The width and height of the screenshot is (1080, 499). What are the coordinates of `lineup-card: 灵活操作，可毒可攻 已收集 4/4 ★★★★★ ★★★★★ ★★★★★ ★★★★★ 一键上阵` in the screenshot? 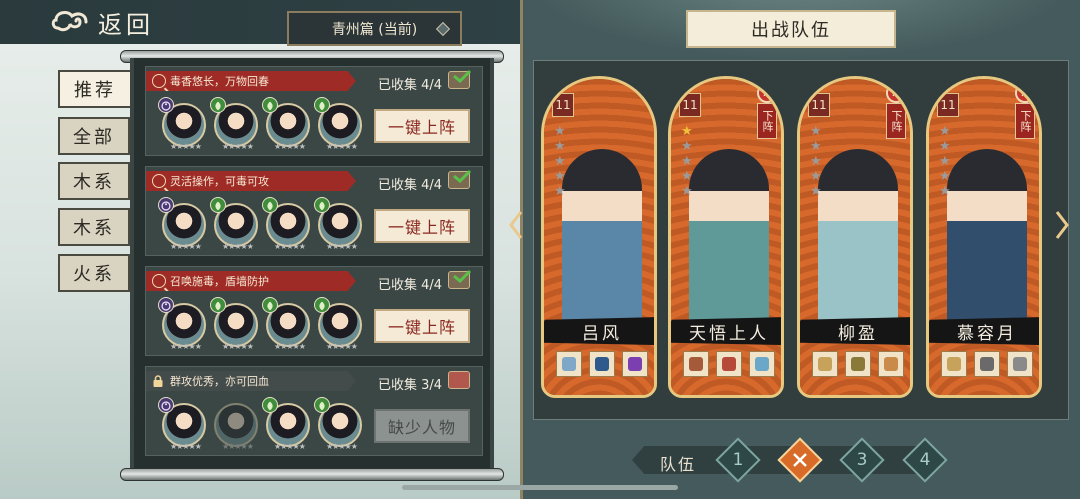 It's located at (314, 211).